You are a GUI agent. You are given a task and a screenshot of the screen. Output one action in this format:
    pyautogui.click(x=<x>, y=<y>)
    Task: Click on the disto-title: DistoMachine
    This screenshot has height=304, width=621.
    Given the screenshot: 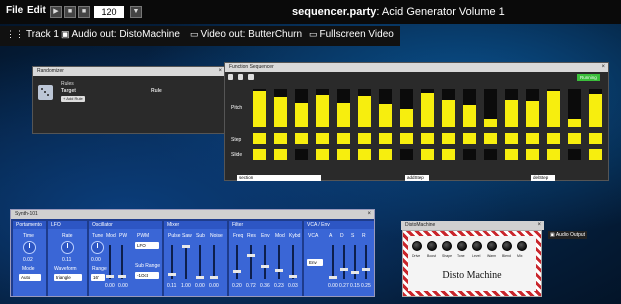 What is the action you would take?
    pyautogui.click(x=472, y=225)
    